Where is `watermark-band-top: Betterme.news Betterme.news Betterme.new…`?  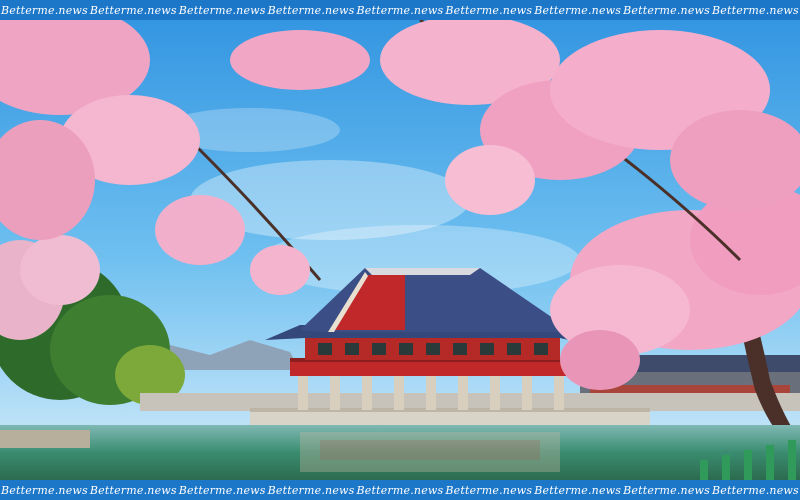
watermark-band-top: Betterme.news Betterme.news Betterme.new… is located at coordinates (400, 10).